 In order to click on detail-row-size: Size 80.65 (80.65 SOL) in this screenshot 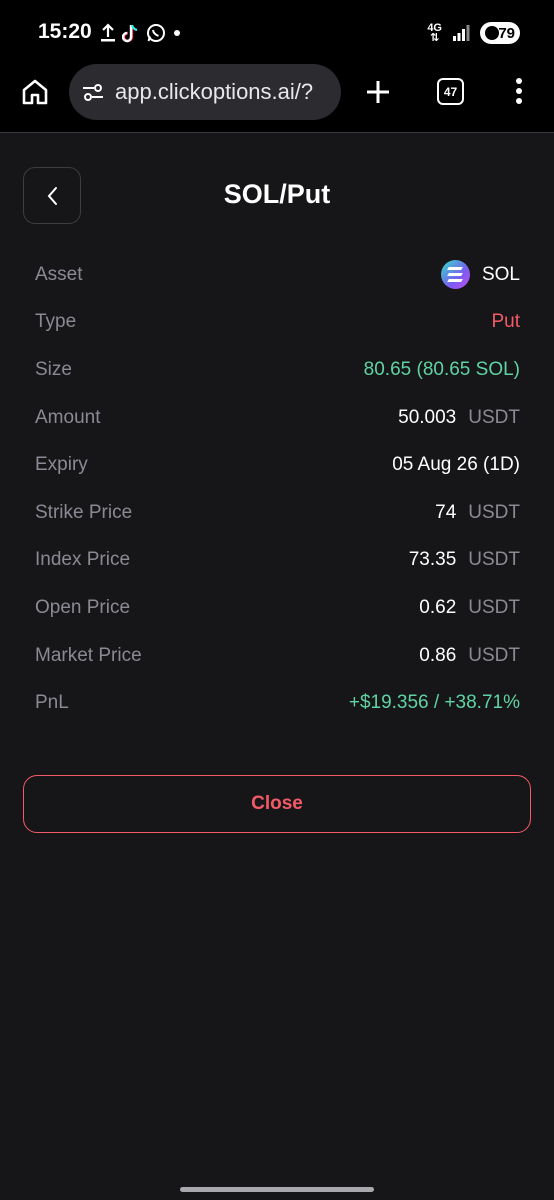, I will do `click(277, 370)`.